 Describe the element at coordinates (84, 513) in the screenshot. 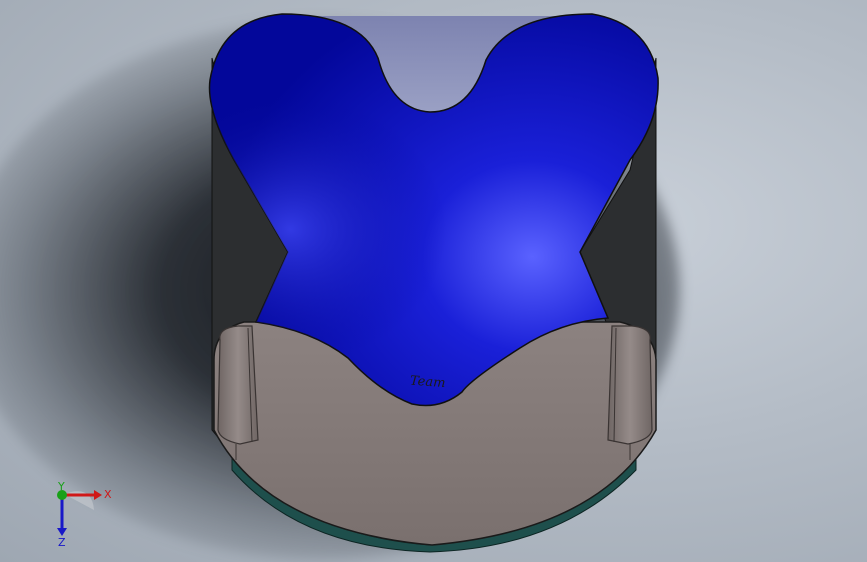

I see `coordinate-triad: X Y Z` at that location.